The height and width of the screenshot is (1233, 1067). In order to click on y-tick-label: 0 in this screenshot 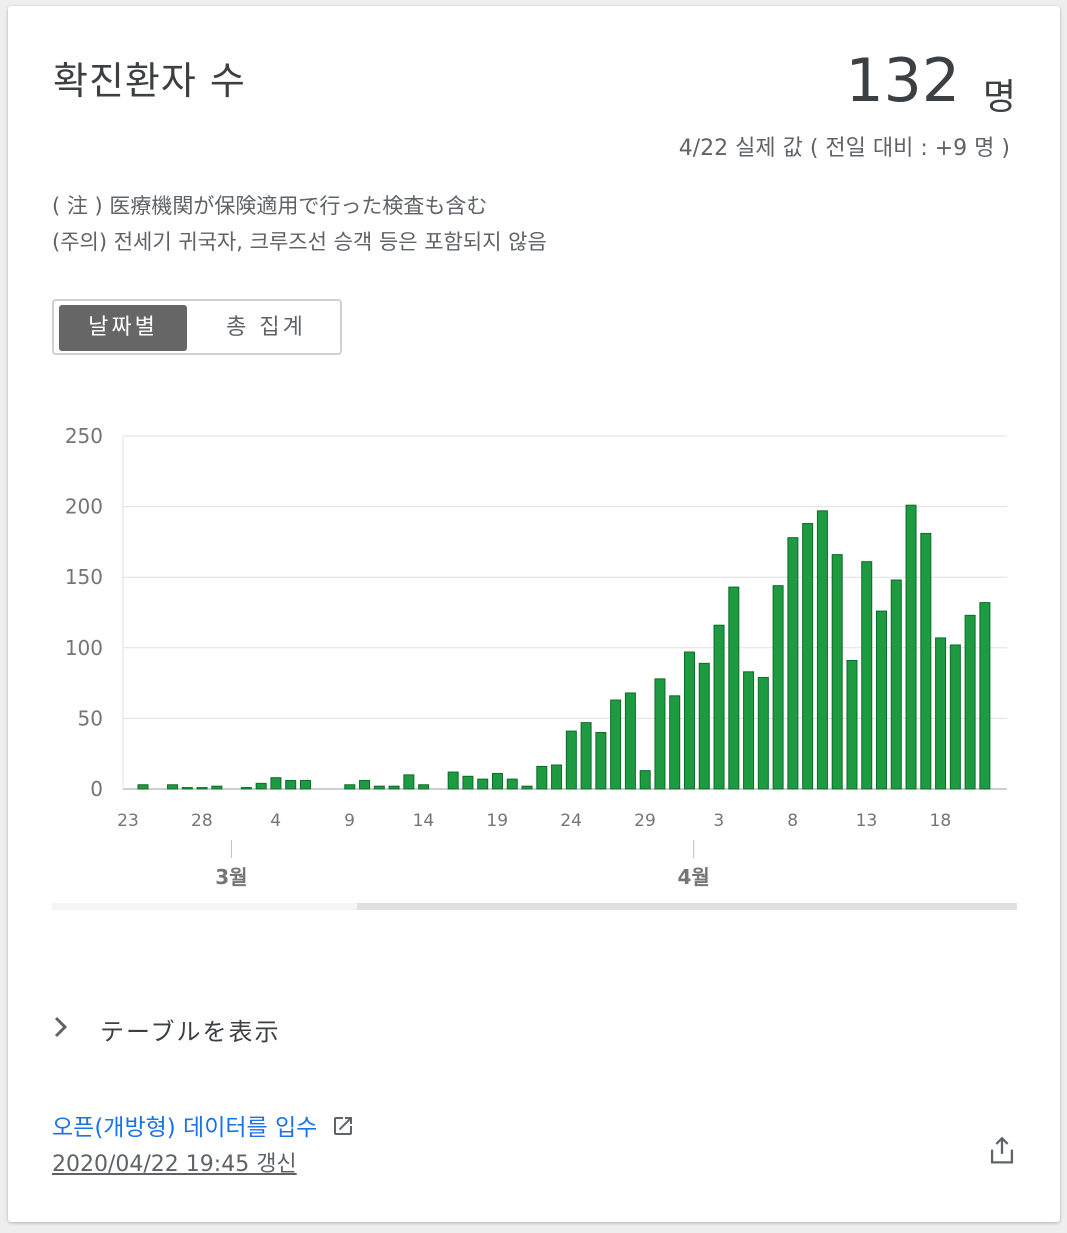, I will do `click(96, 789)`.